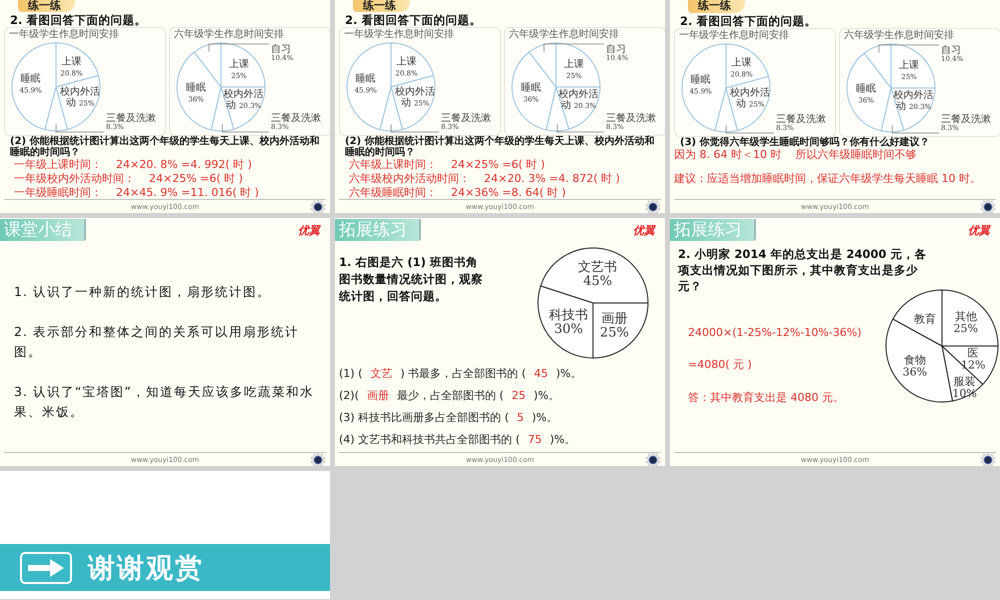 The width and height of the screenshot is (1000, 600). I want to click on fill-in-sentence: (2)( 画册 最少，占全部图书的 ( 25 )%。, so click(449, 395).